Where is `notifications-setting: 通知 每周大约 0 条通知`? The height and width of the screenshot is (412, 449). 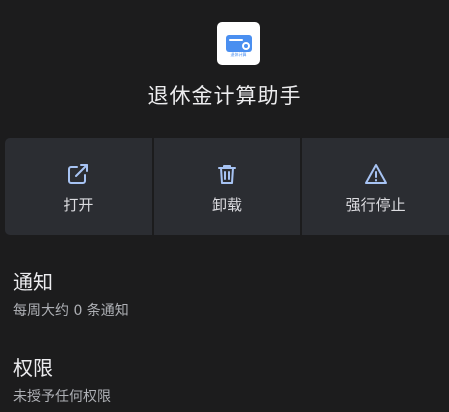
notifications-setting: 通知 每周大约 0 条通知 is located at coordinates (71, 293).